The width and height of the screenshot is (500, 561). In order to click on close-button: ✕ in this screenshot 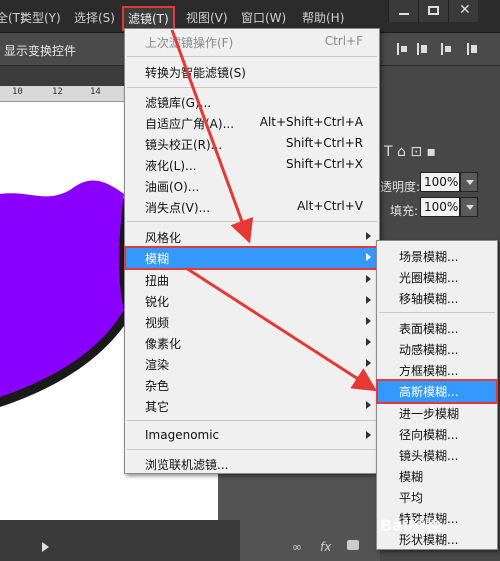, I will do `click(463, 11)`.